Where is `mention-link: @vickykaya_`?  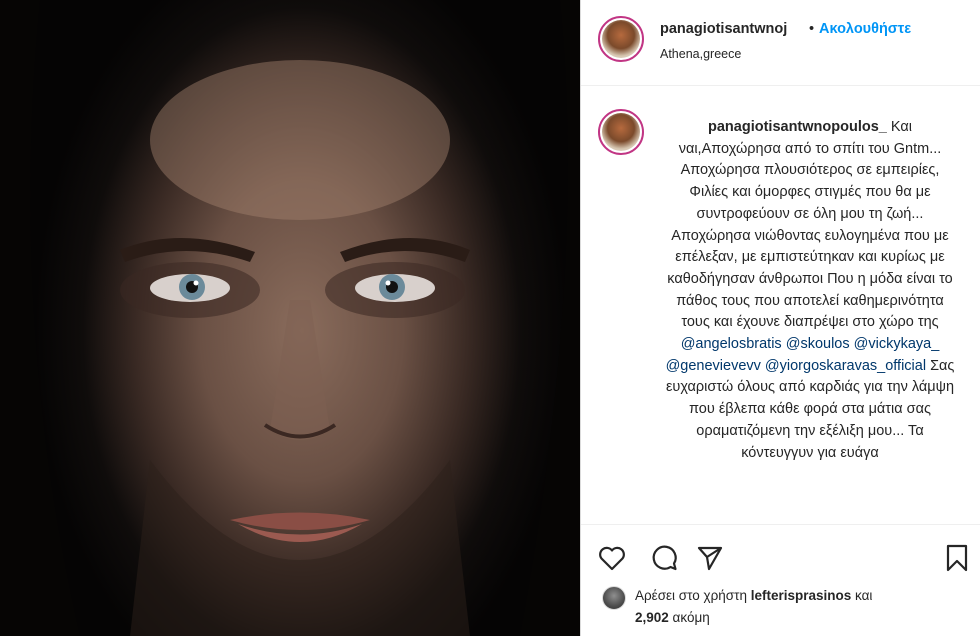
mention-link: @vickykaya_ is located at coordinates (897, 344).